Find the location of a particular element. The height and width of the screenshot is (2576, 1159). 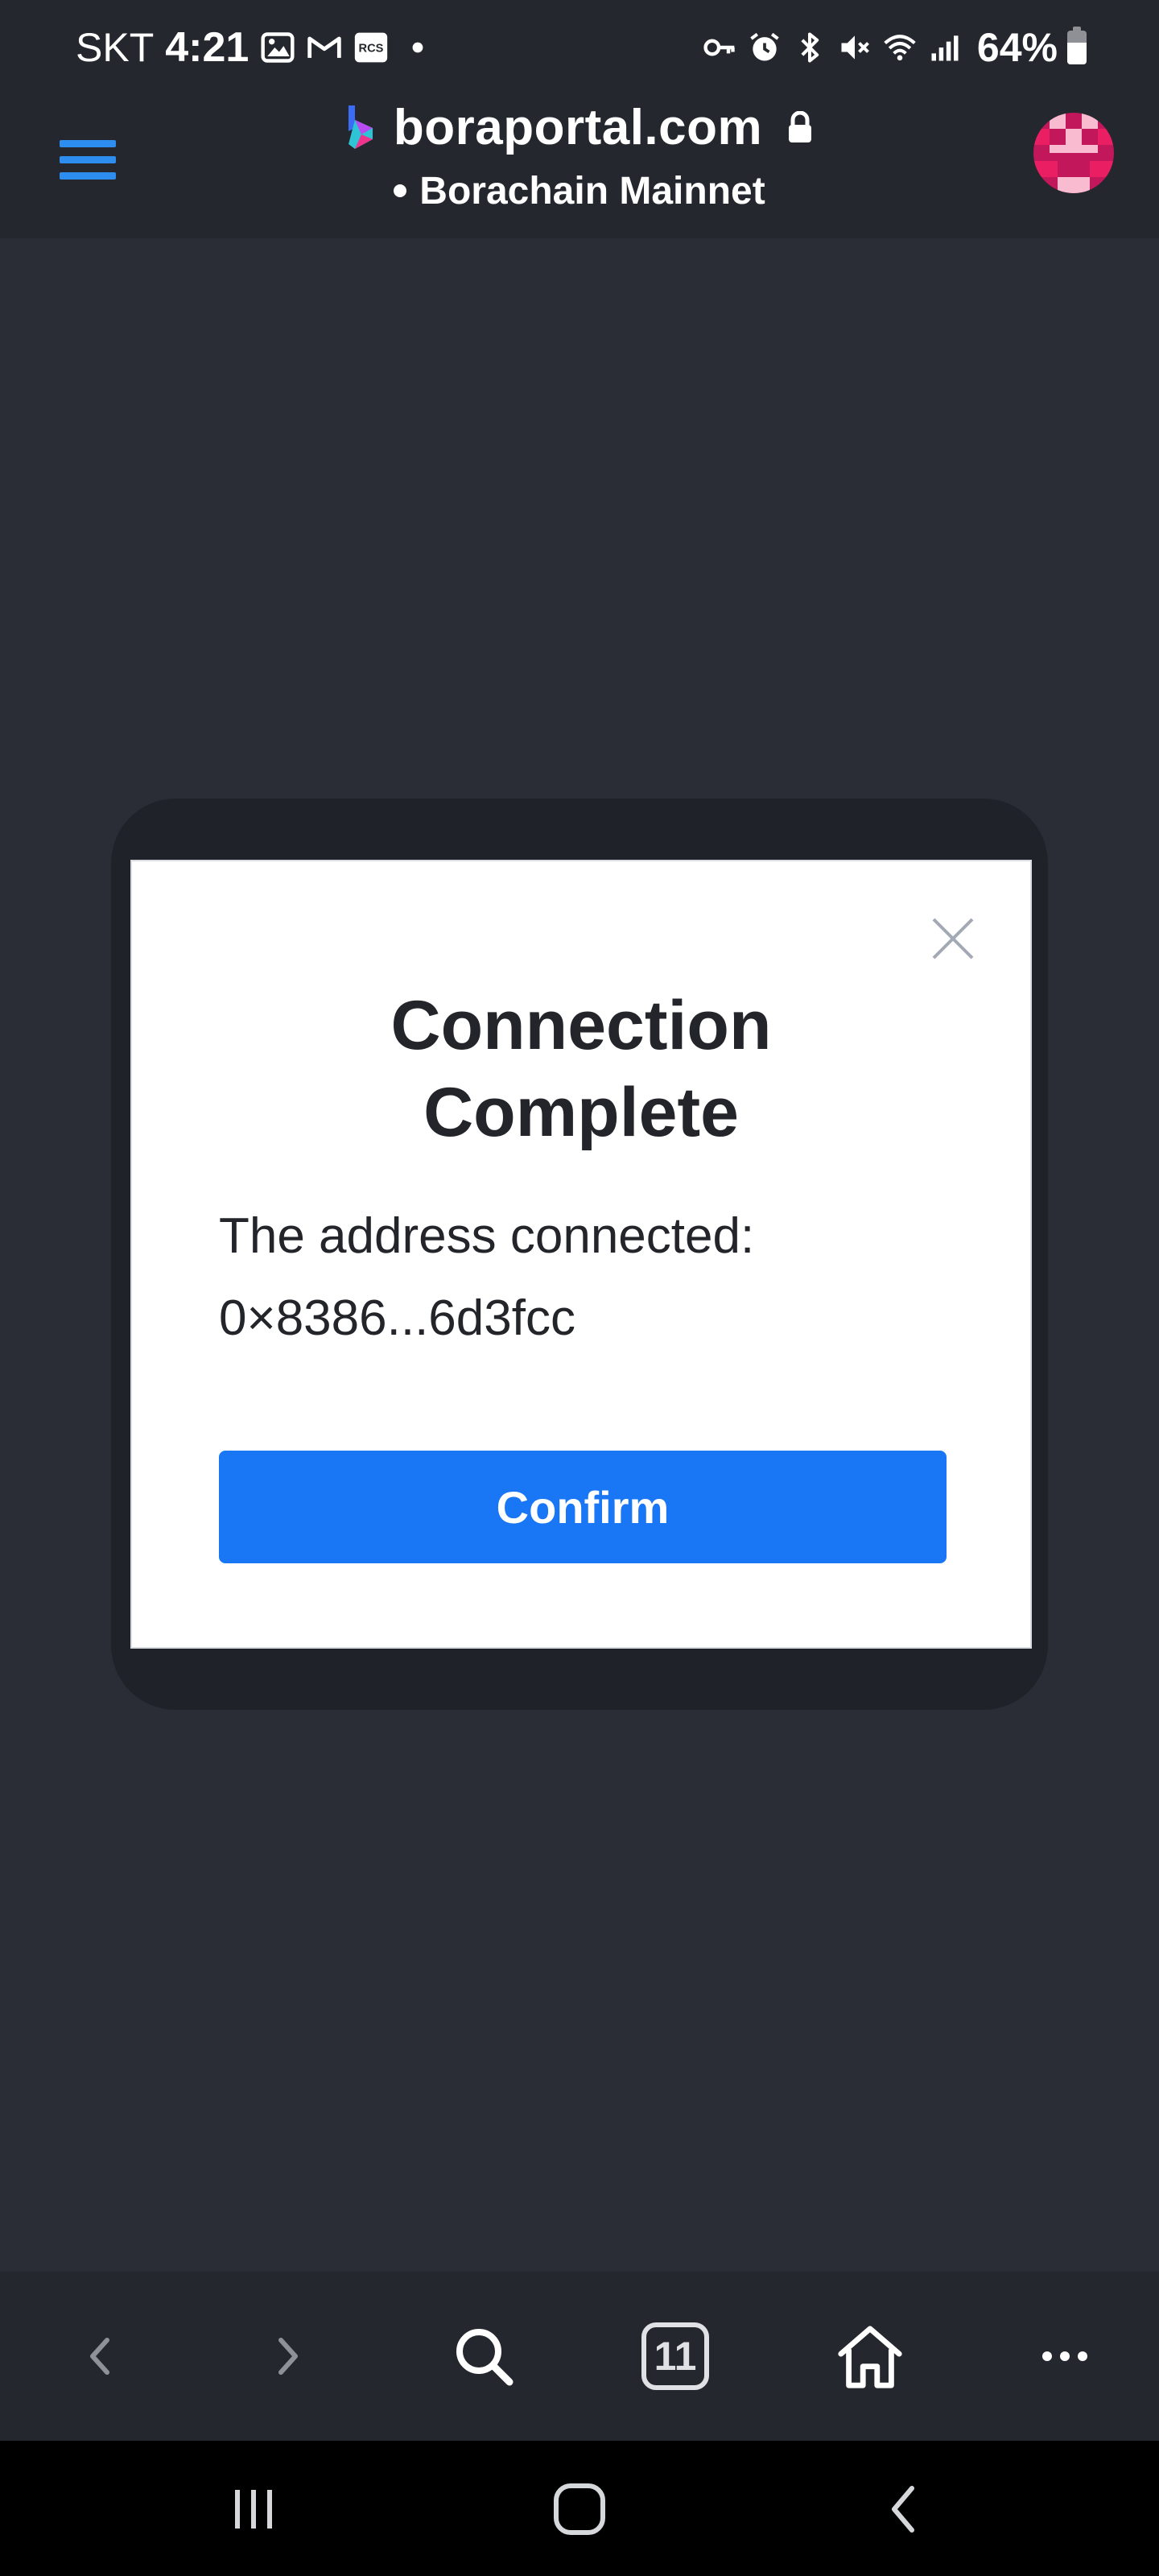

network-status-dot is located at coordinates (400, 190).